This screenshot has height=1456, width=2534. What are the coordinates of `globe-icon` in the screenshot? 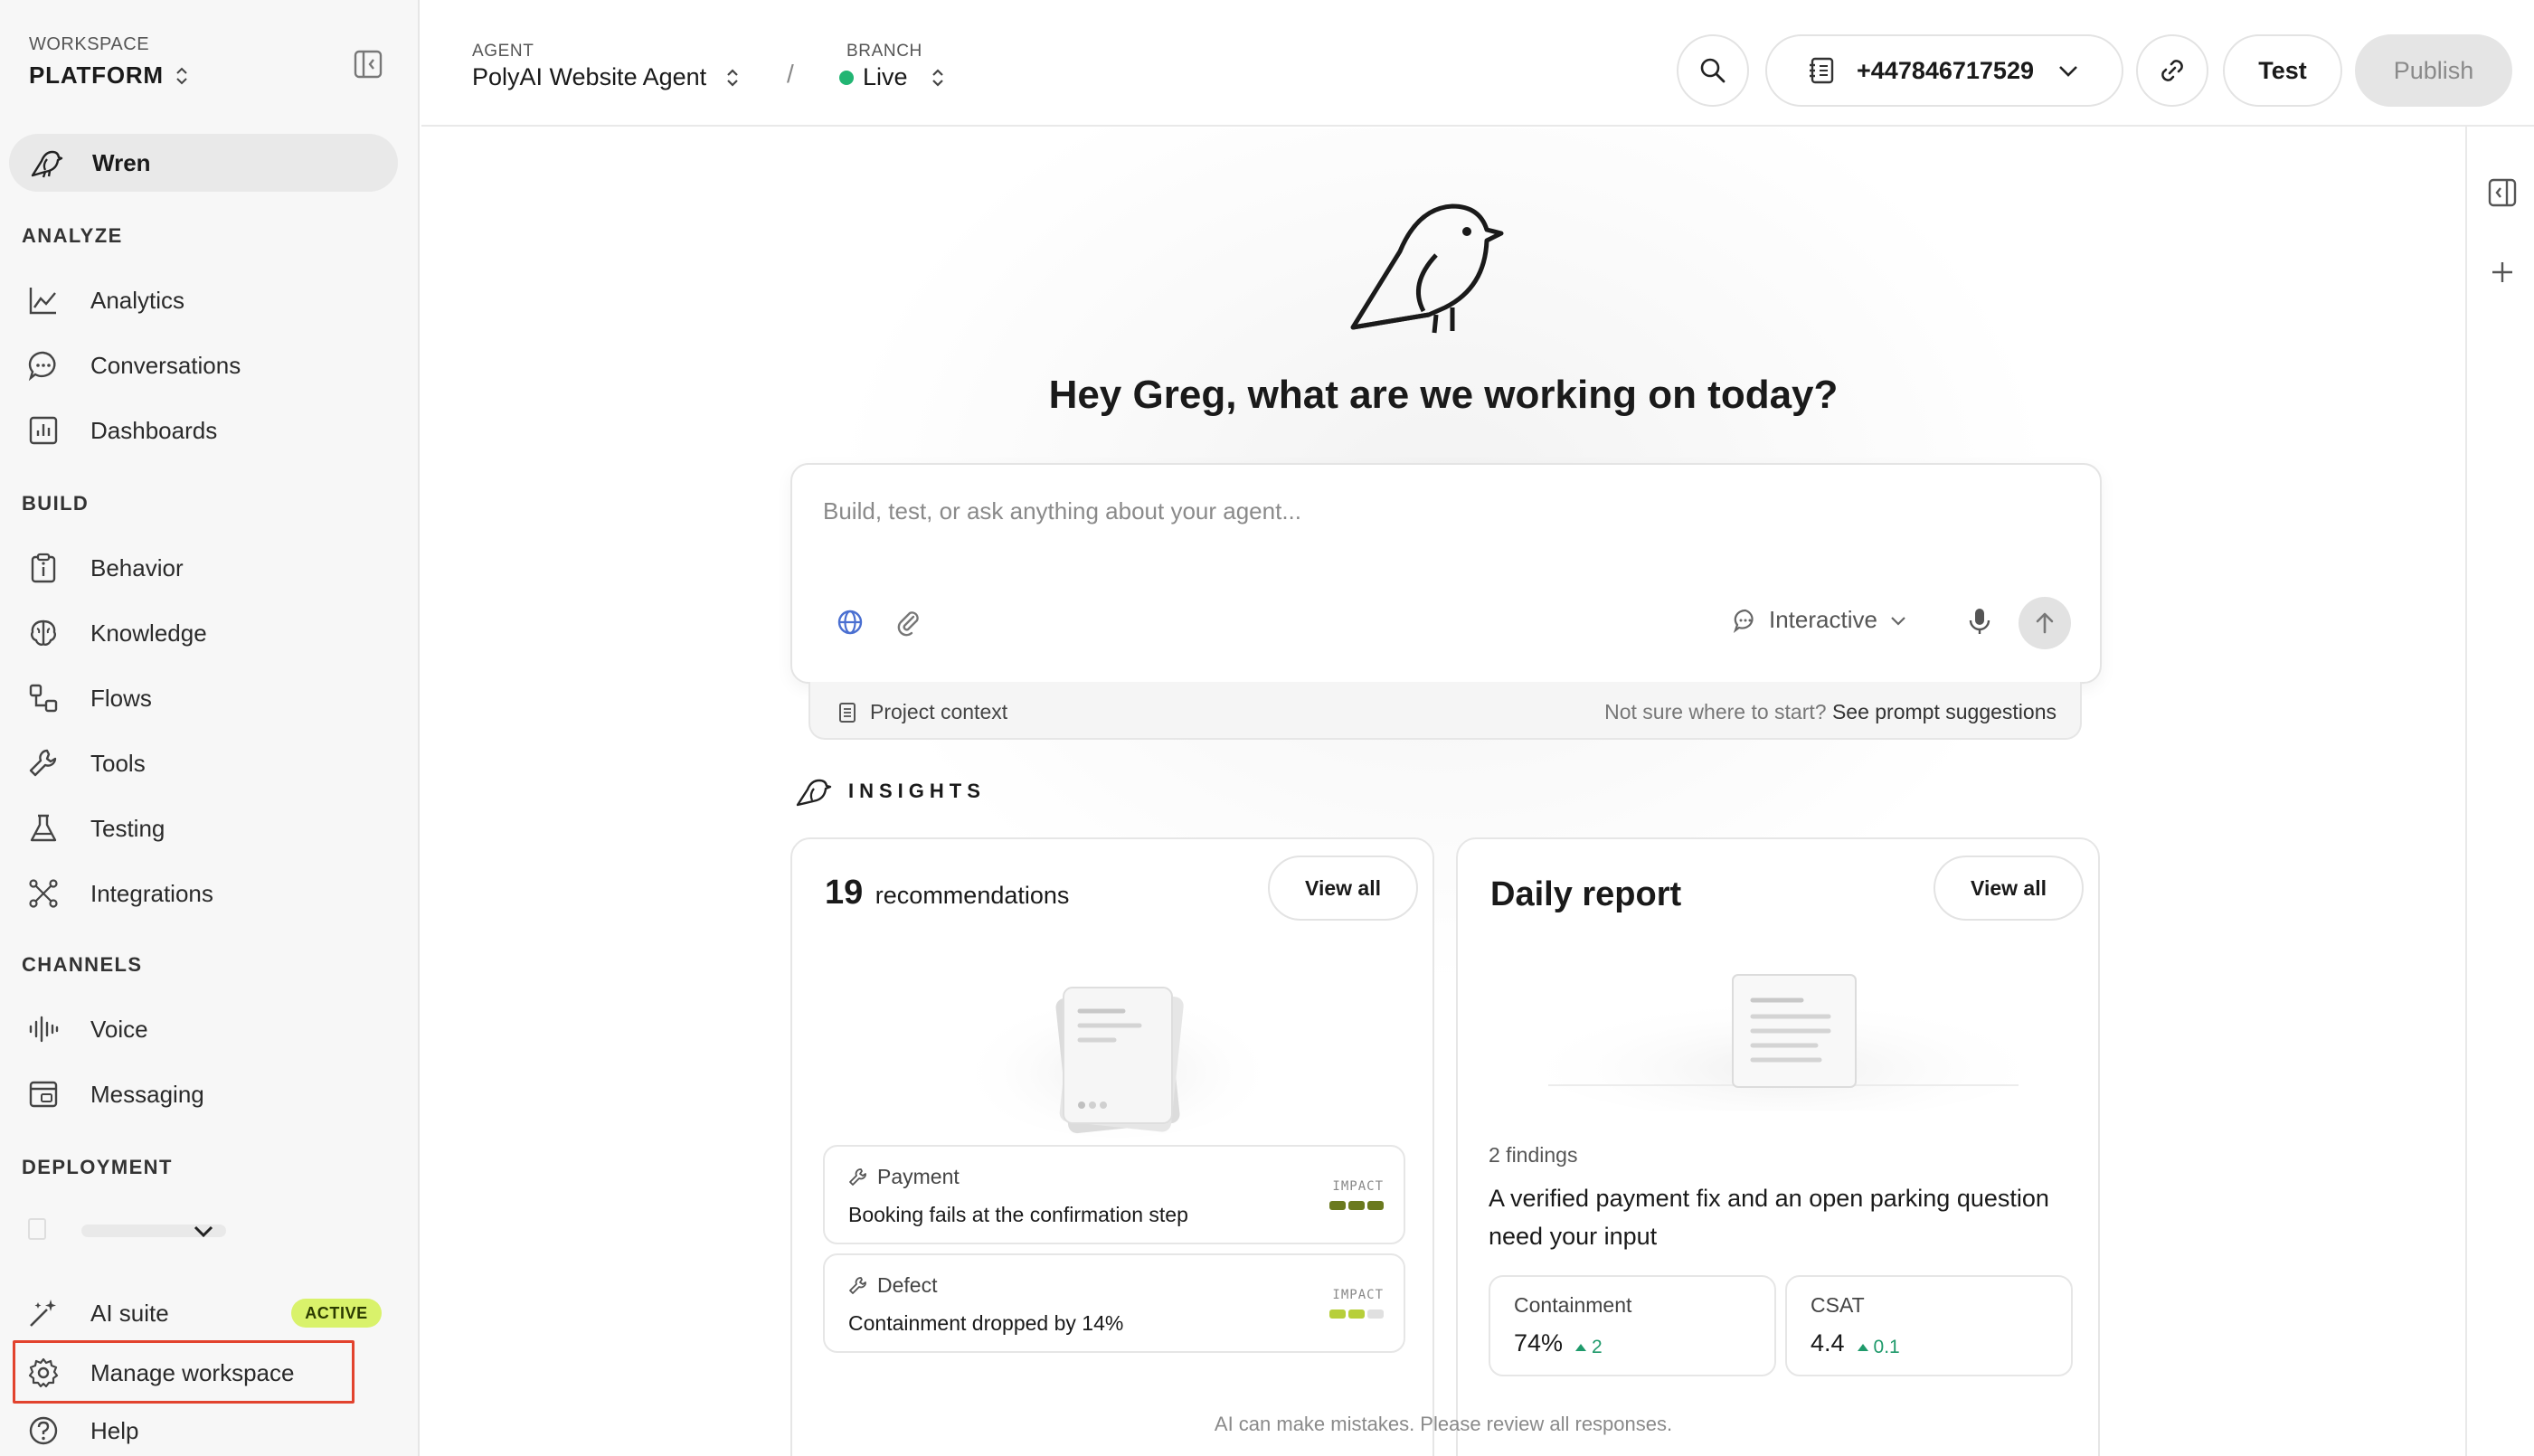 It's located at (850, 622).